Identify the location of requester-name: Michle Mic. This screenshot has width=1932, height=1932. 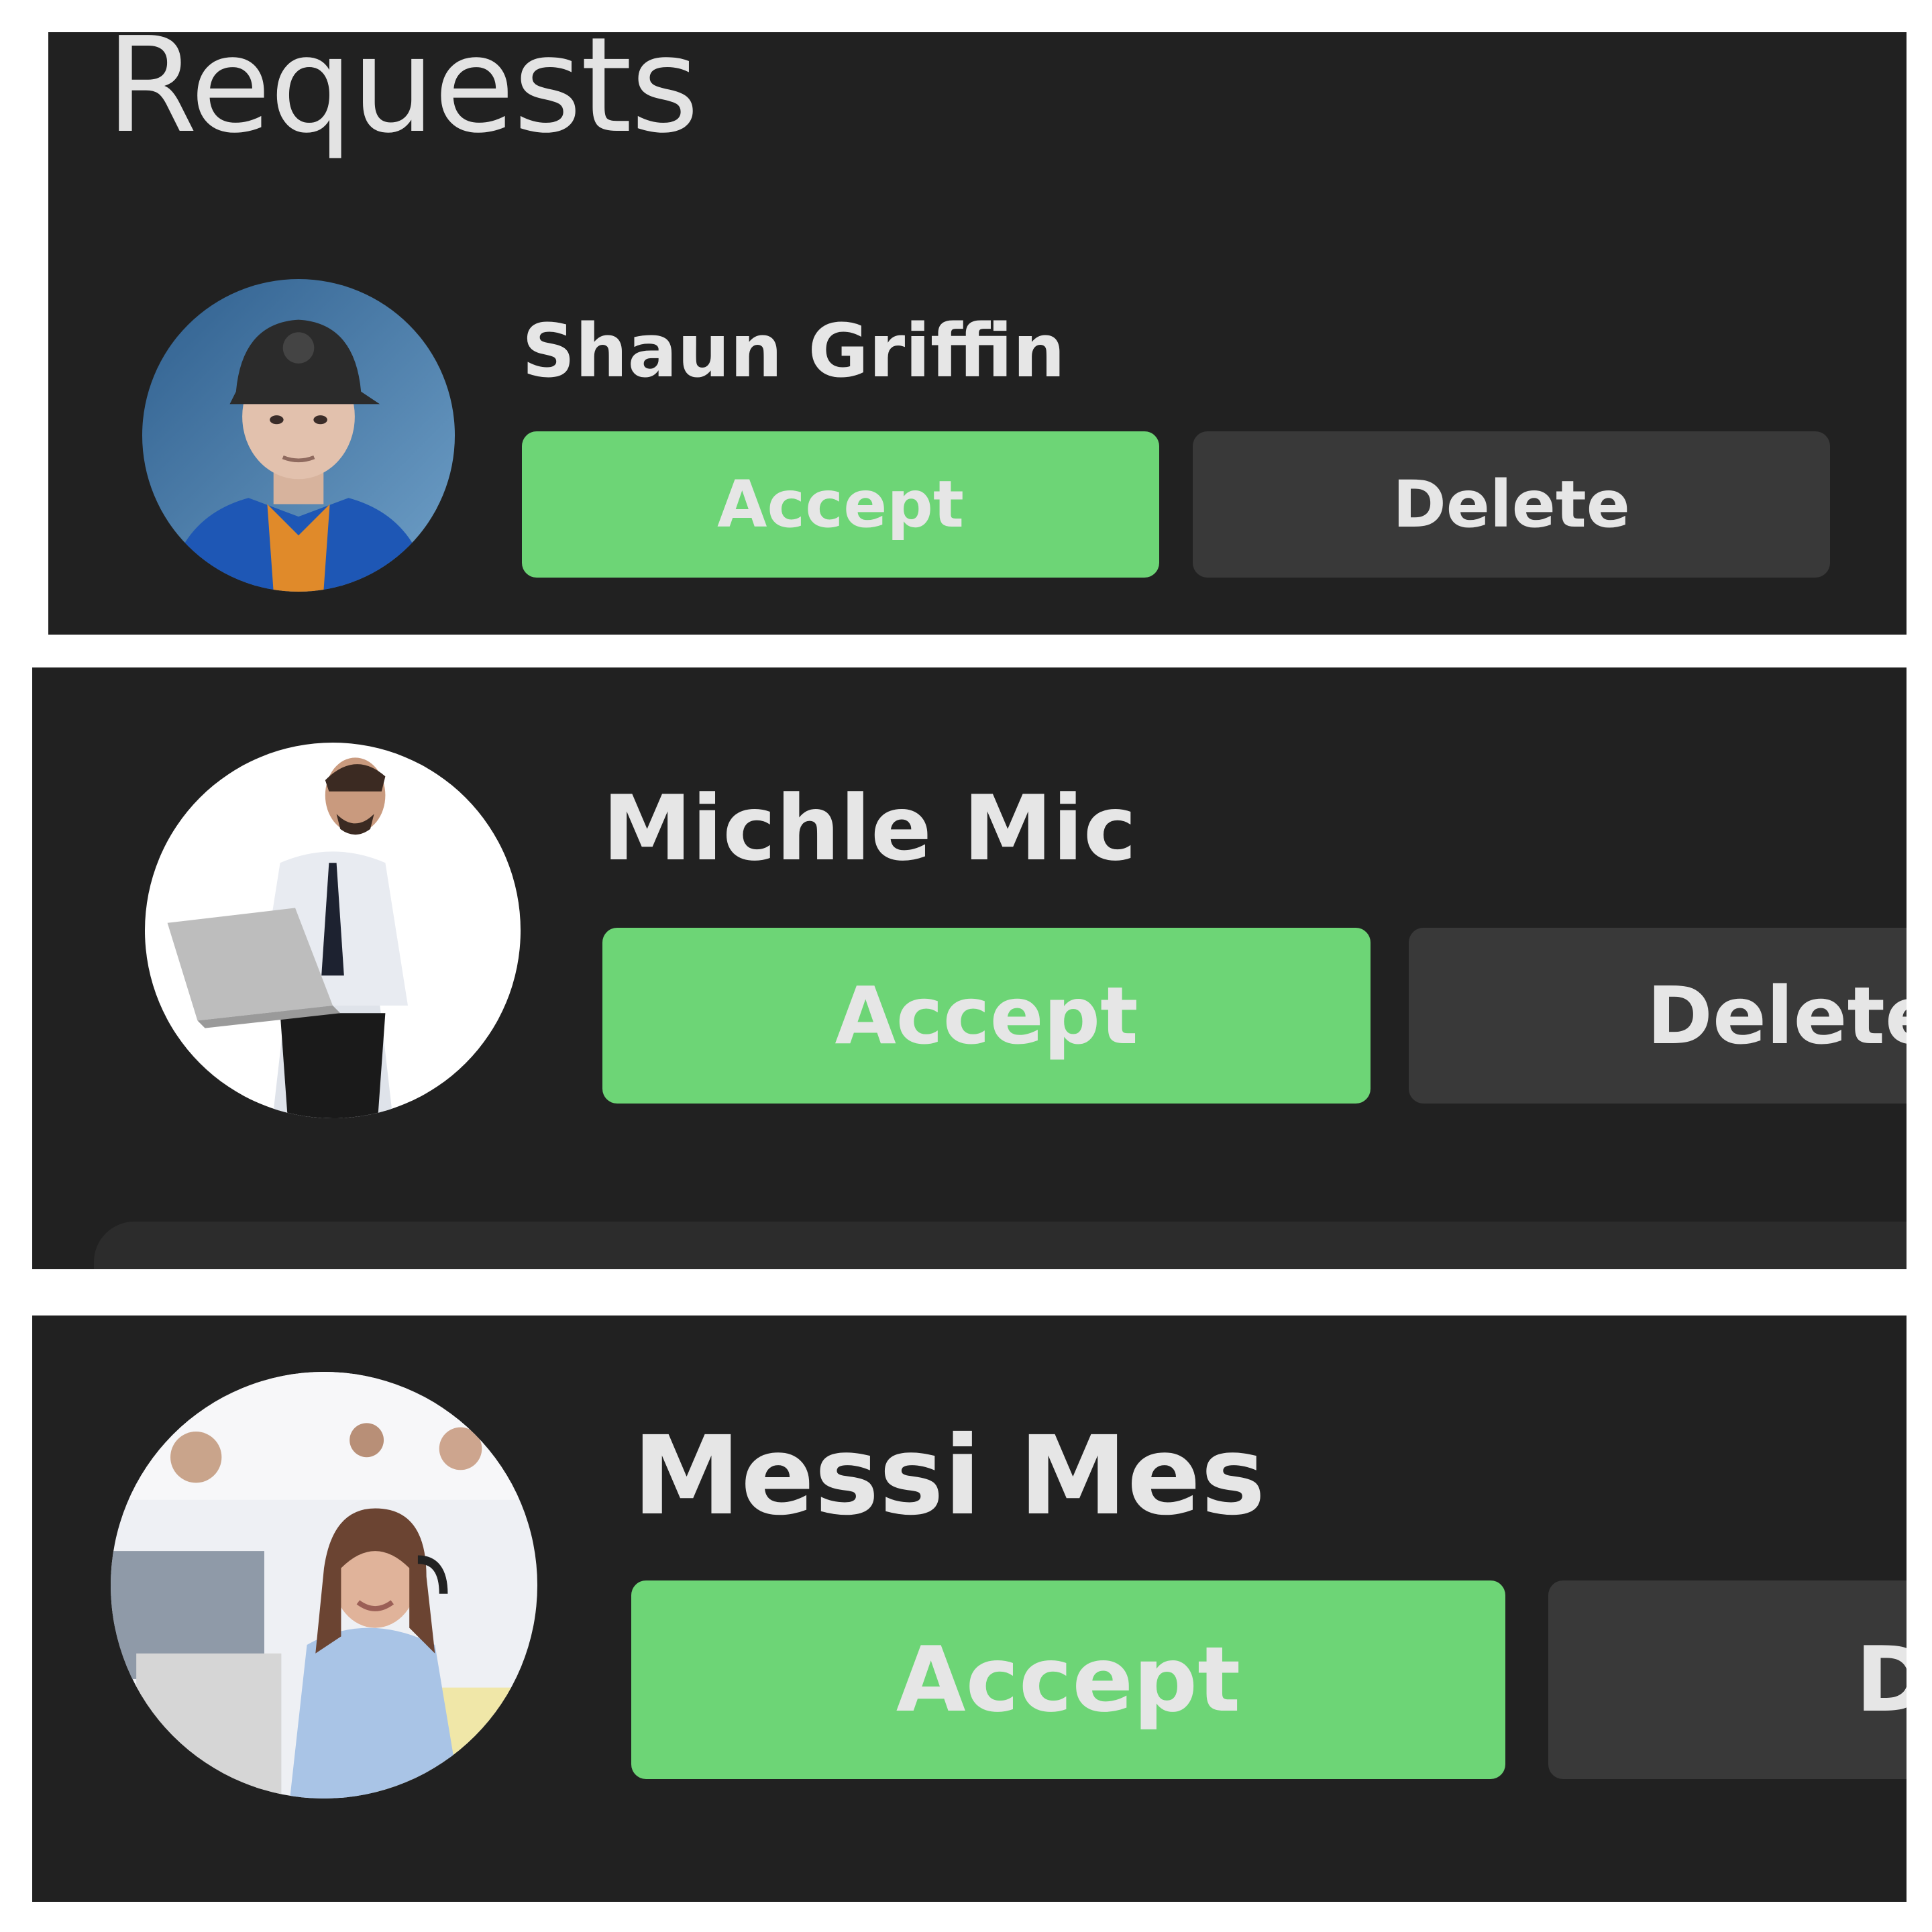
(869, 828).